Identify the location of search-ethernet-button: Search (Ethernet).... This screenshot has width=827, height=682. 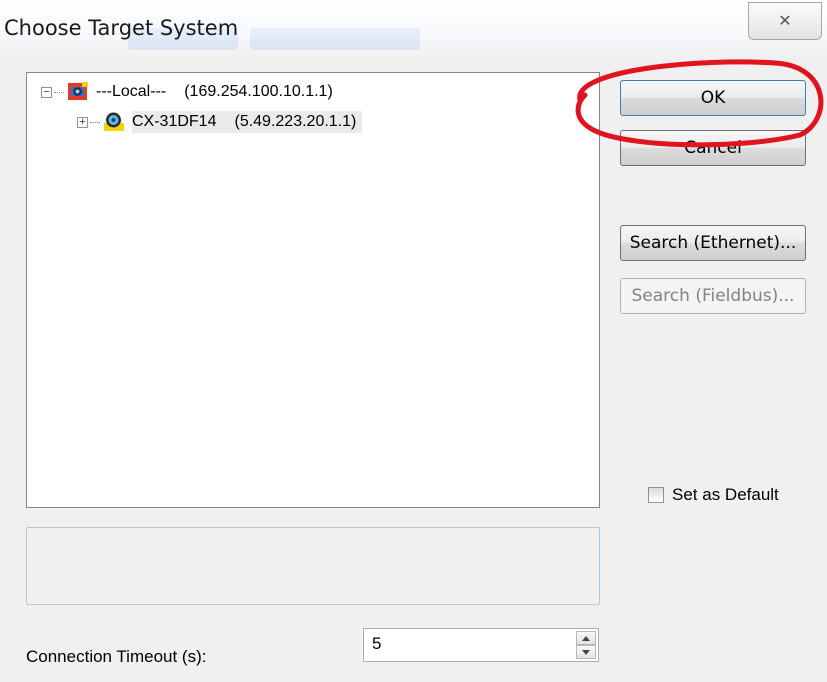
(713, 243).